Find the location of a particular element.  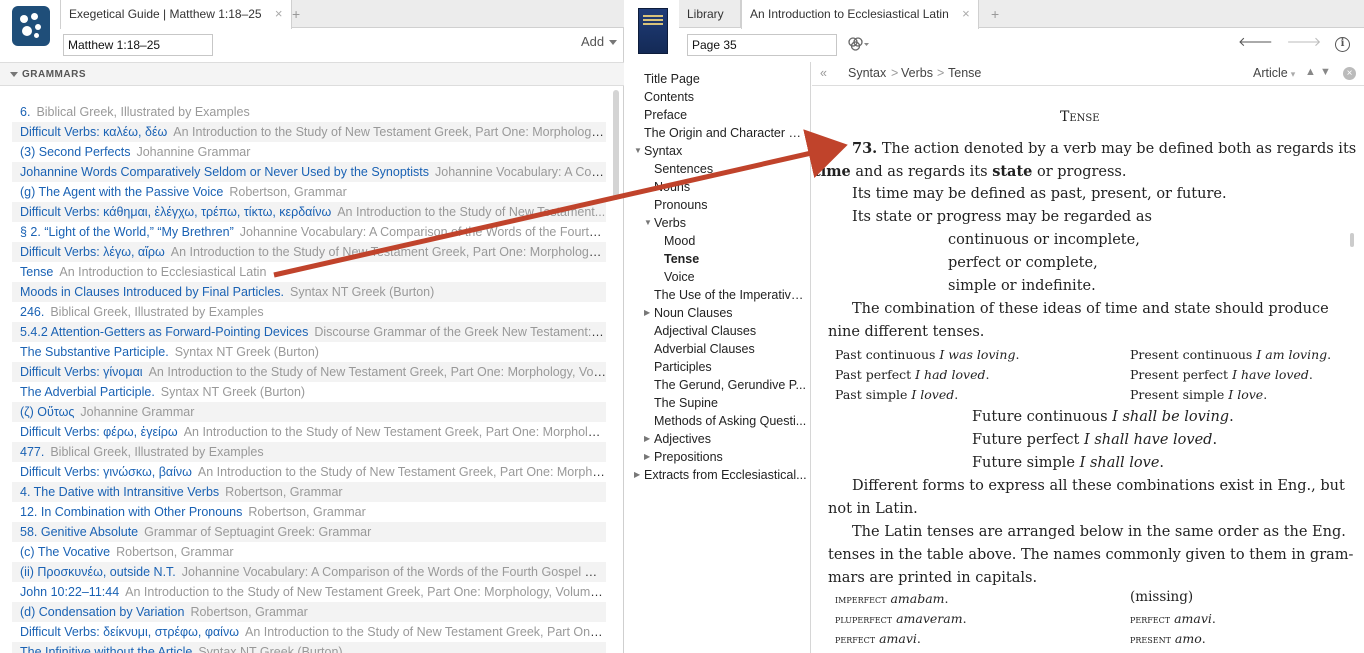

result-title-link: (g) The Agent with the Passive Voice is located at coordinates (121, 192).